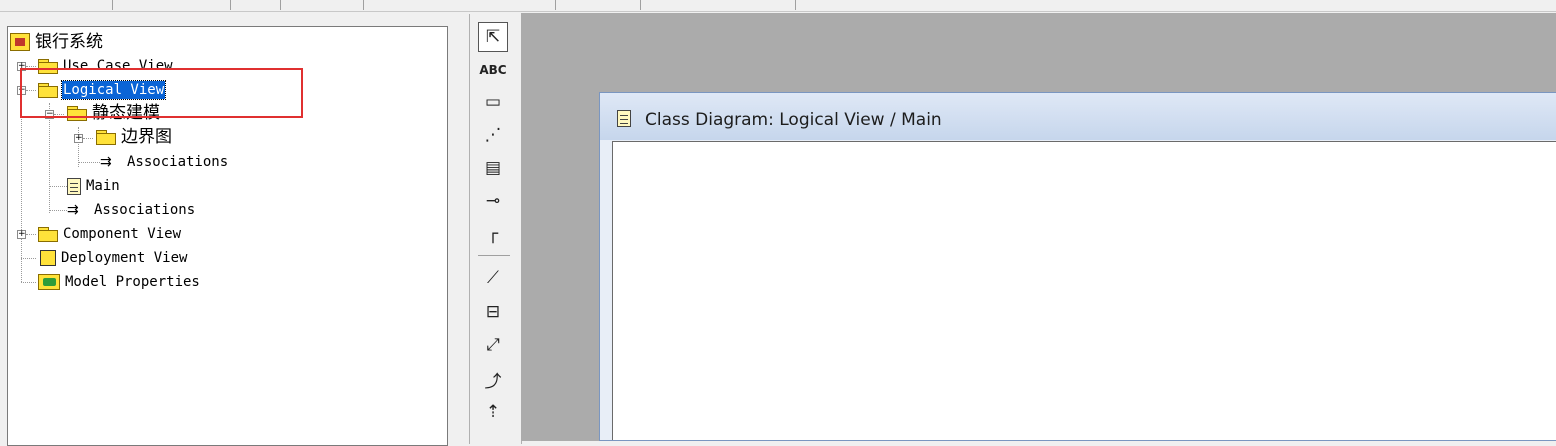 This screenshot has height=446, width=1556. What do you see at coordinates (493, 379) in the screenshot?
I see `generalization-icon: ⤴` at bounding box center [493, 379].